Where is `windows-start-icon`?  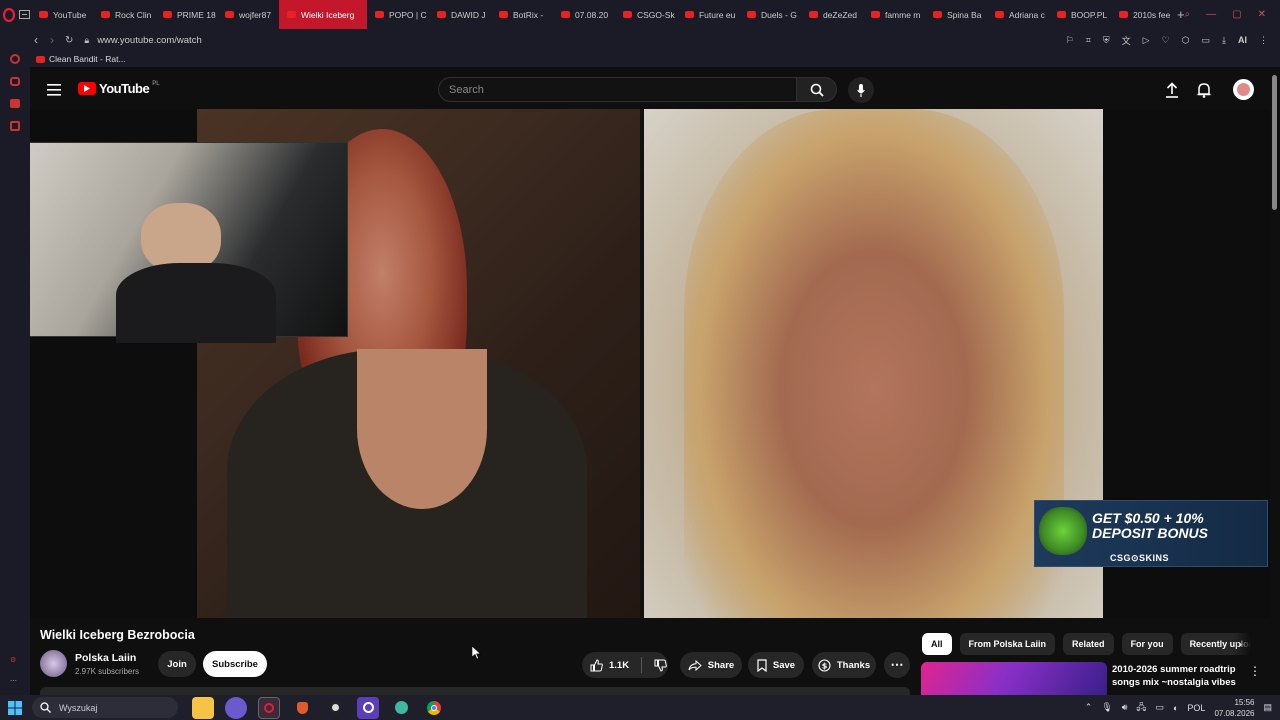 windows-start-icon is located at coordinates (15, 707).